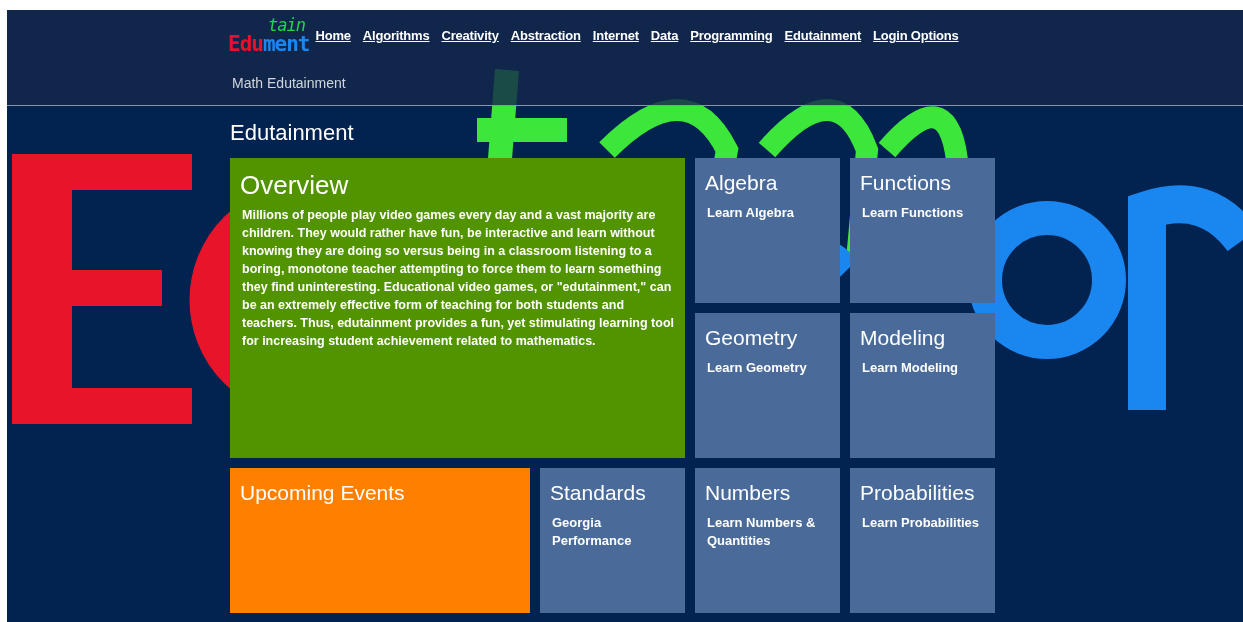  Describe the element at coordinates (289, 83) in the screenshot. I see `site-subtitle: Math Edutainment` at that location.